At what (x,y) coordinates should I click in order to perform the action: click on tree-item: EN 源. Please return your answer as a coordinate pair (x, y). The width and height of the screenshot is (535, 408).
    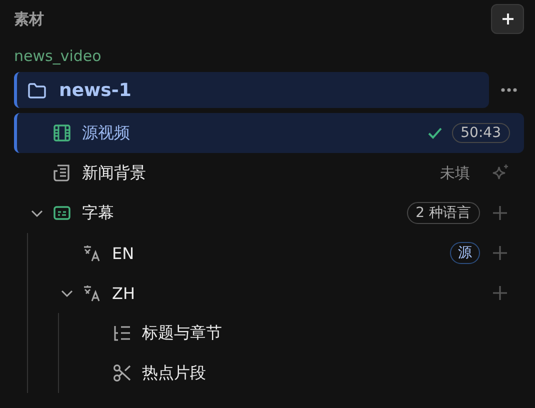
    Looking at the image, I should click on (276, 253).